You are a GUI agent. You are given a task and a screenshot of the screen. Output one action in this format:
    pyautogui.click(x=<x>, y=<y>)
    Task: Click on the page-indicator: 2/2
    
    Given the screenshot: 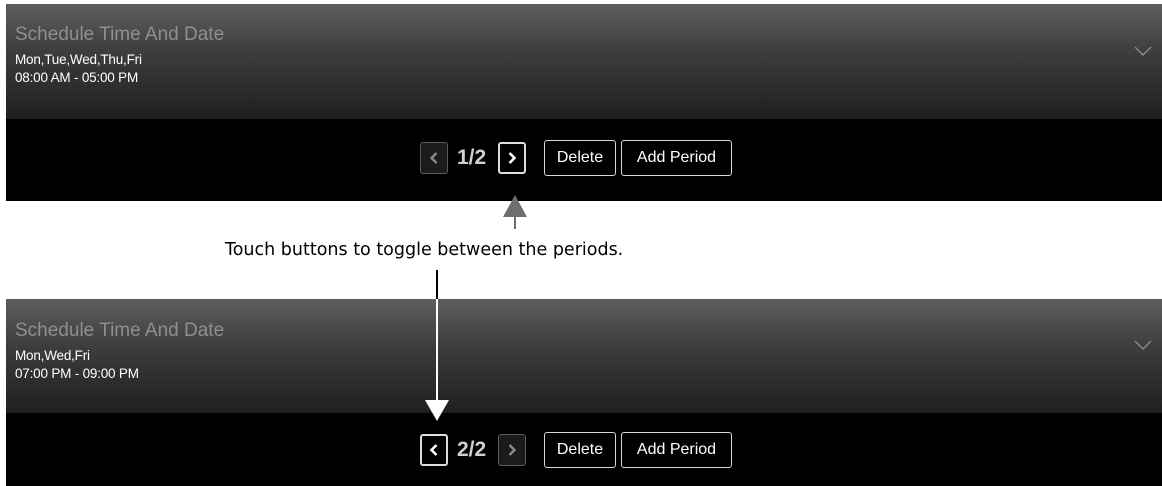 What is the action you would take?
    pyautogui.click(x=472, y=449)
    